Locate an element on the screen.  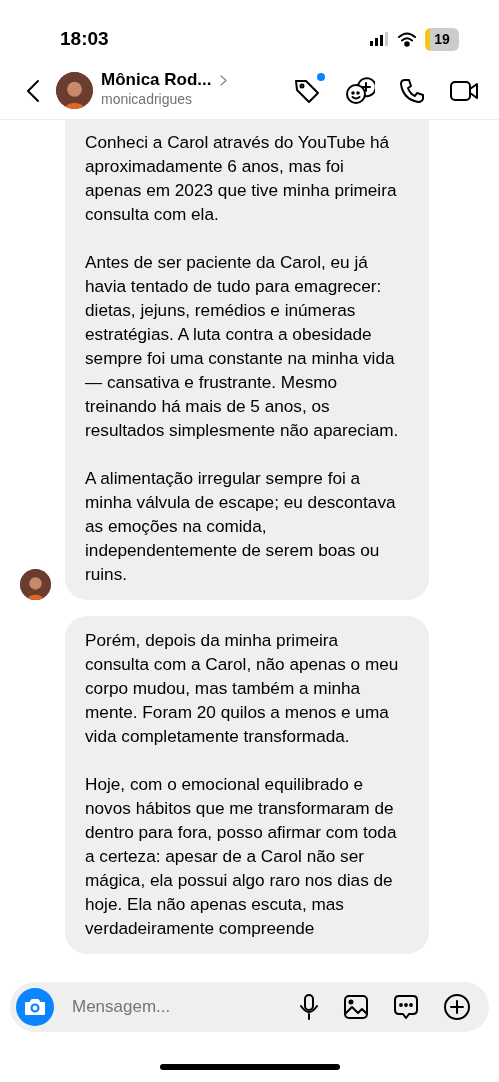
smiley-icon is located at coordinates (360, 90).